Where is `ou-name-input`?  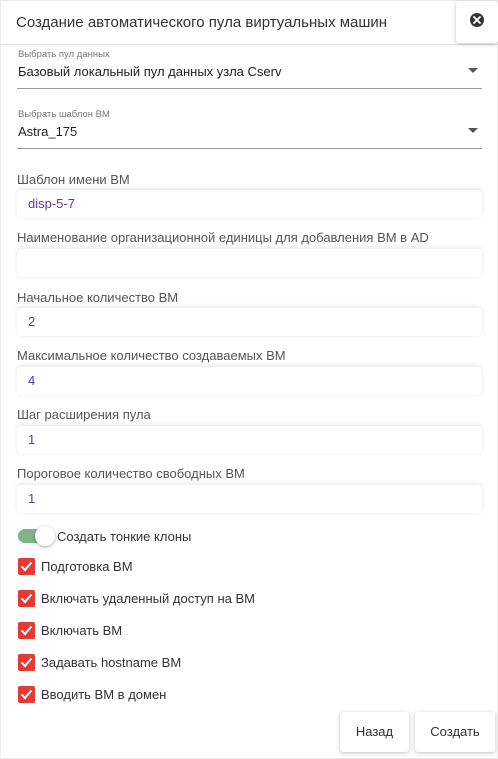
ou-name-input is located at coordinates (249, 263).